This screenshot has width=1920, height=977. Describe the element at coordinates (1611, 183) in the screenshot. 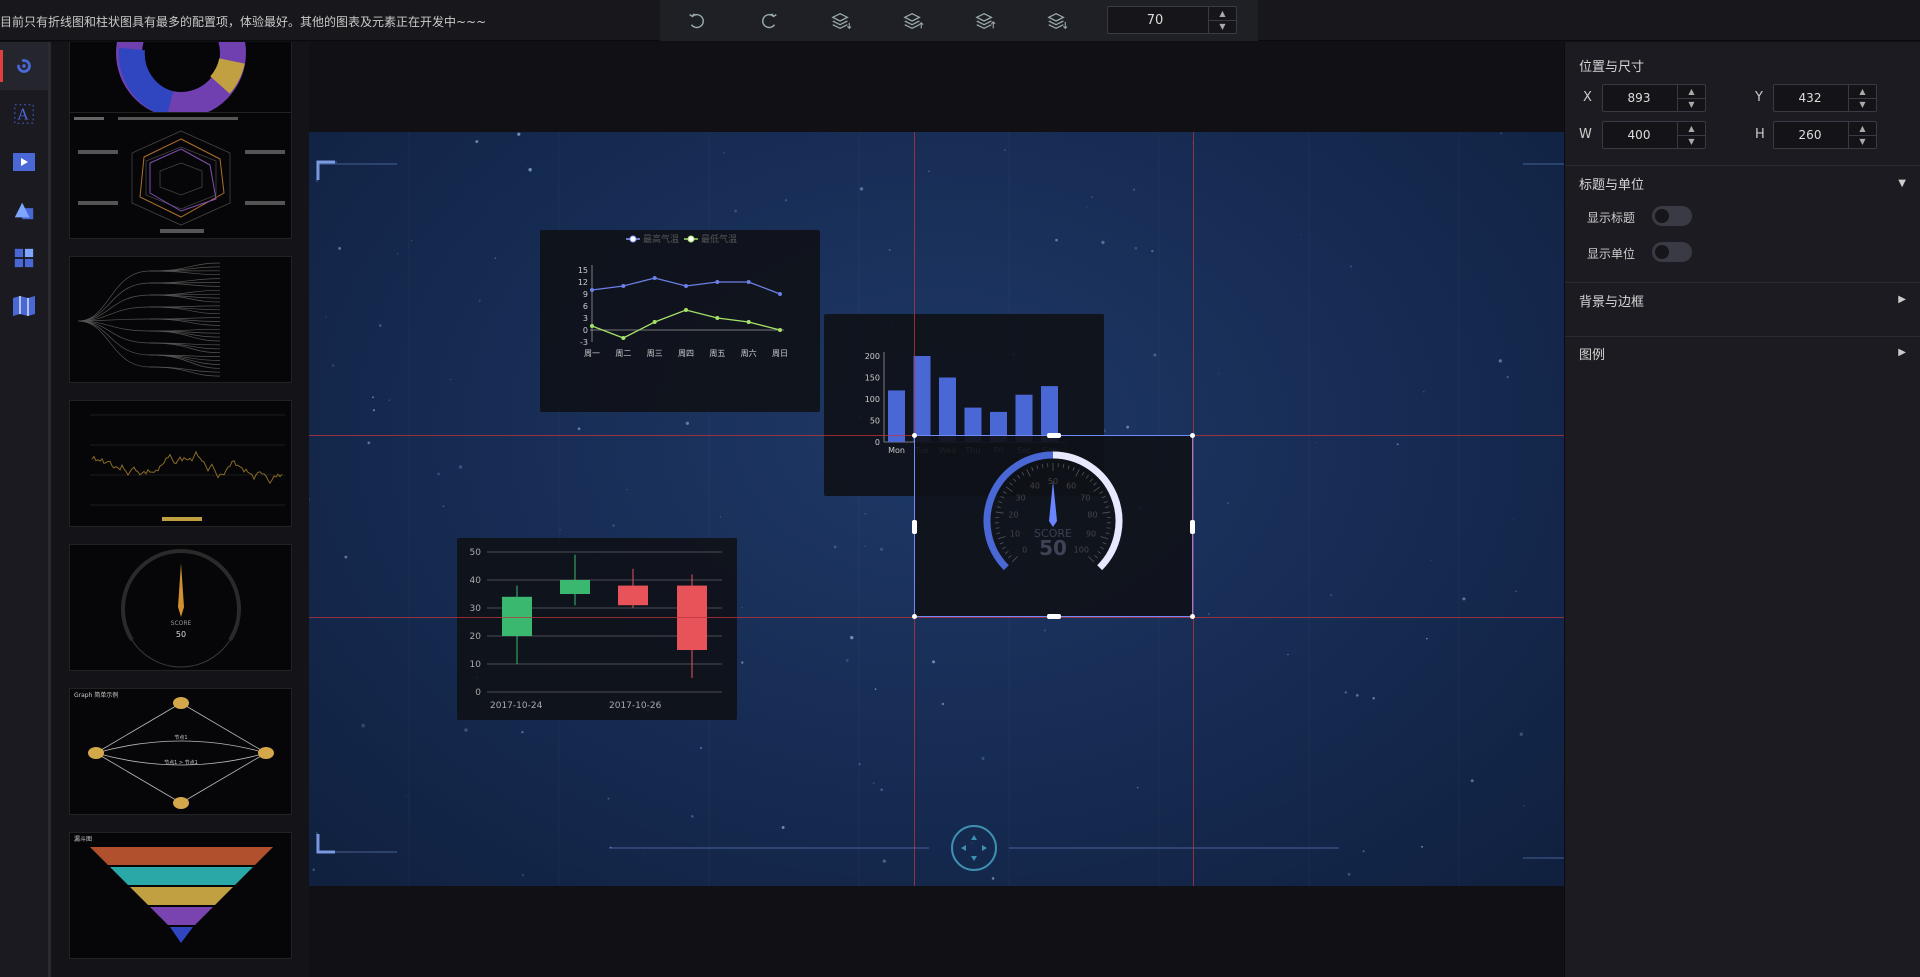

I see `title-unit-section-header: 标题与单位` at that location.